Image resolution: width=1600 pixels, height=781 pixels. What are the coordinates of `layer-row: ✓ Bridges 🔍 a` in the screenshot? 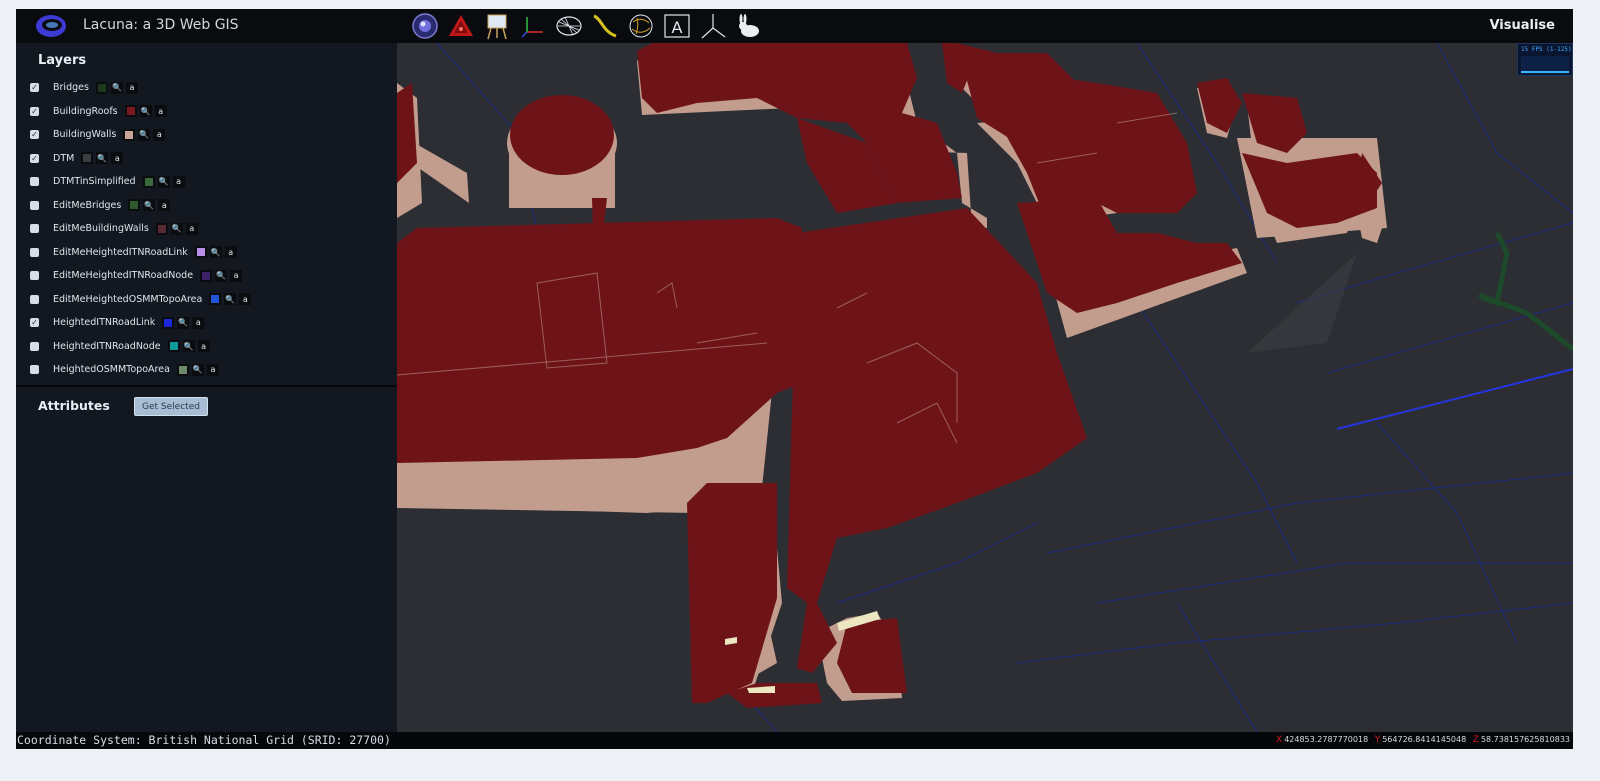 It's located at (210, 88).